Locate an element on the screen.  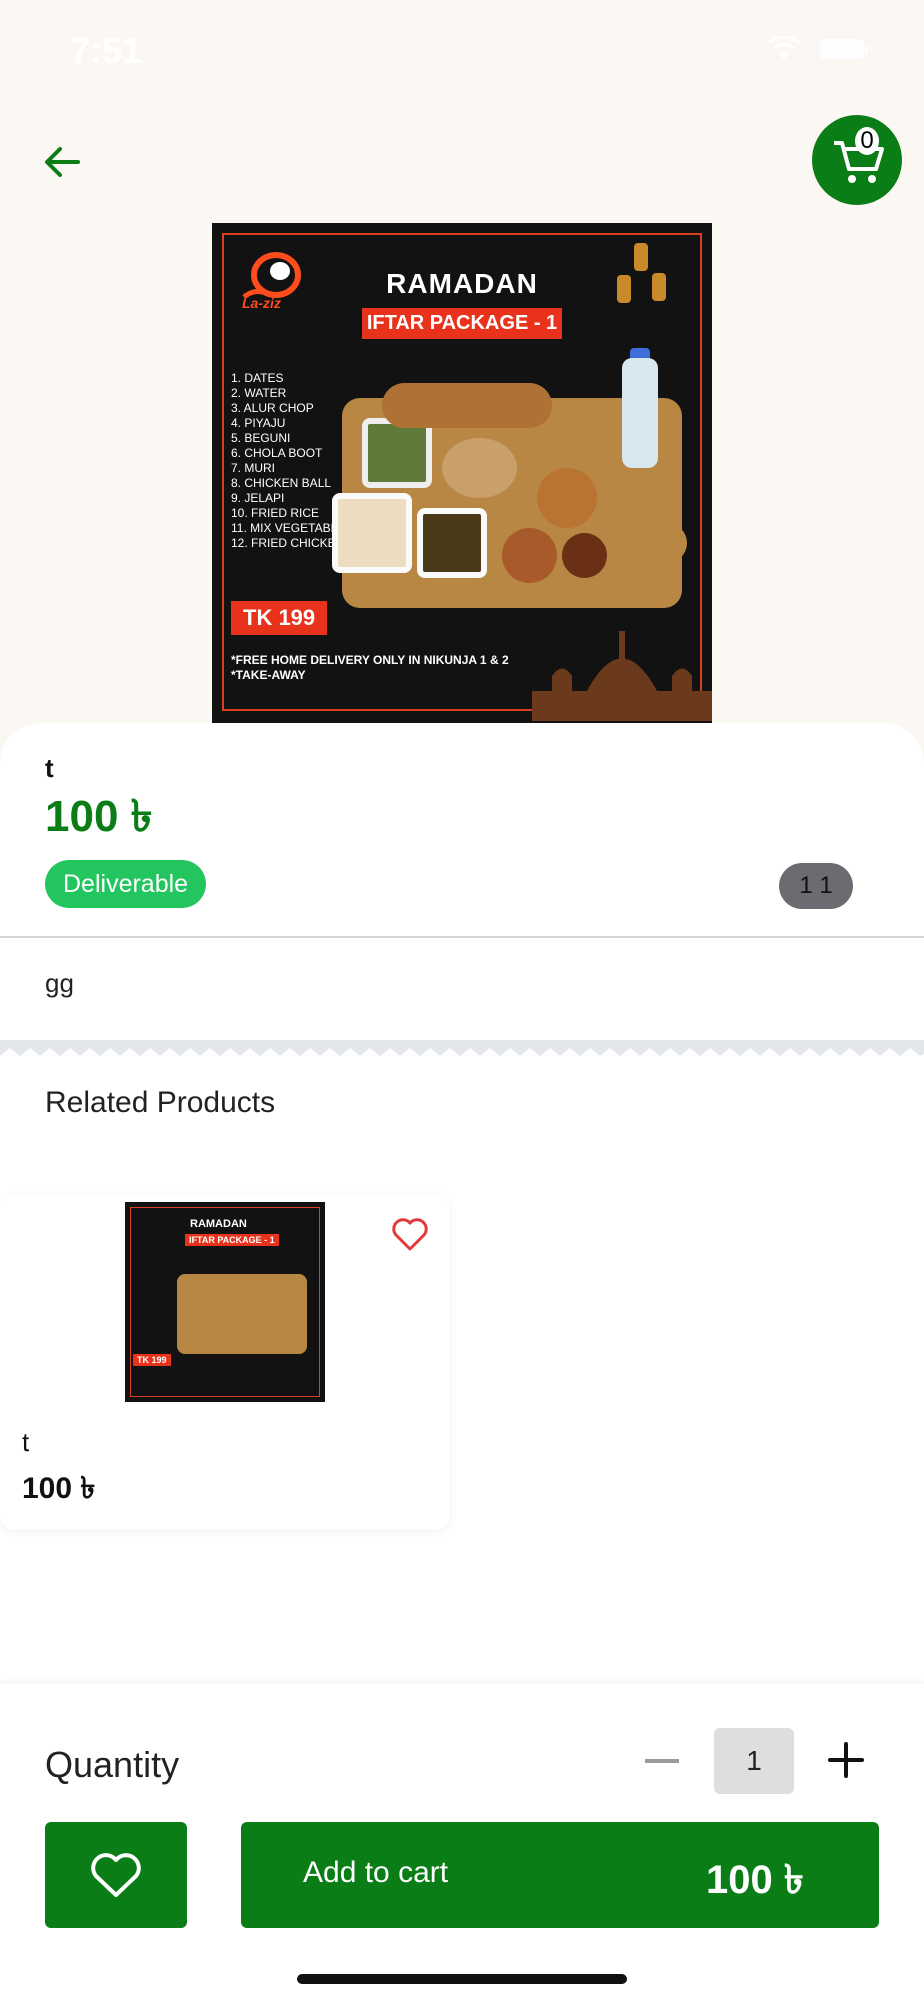
deliverable-badge: Deliverable is located at coordinates (126, 884).